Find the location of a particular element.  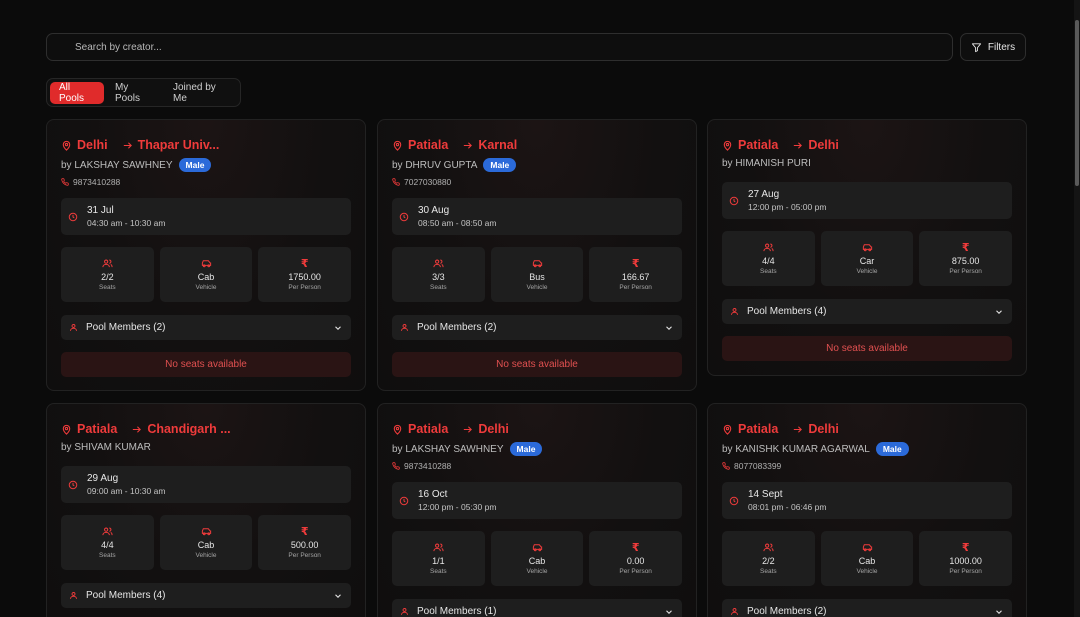

stats-row: 1/1 Seats Cab Vehicle ₹ 0.00 Per Person is located at coordinates (537, 558).